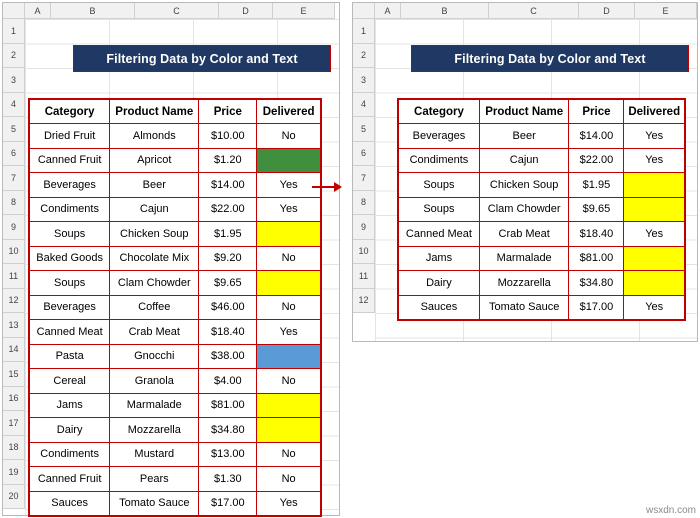  I want to click on right-select-all-corner, so click(364, 11).